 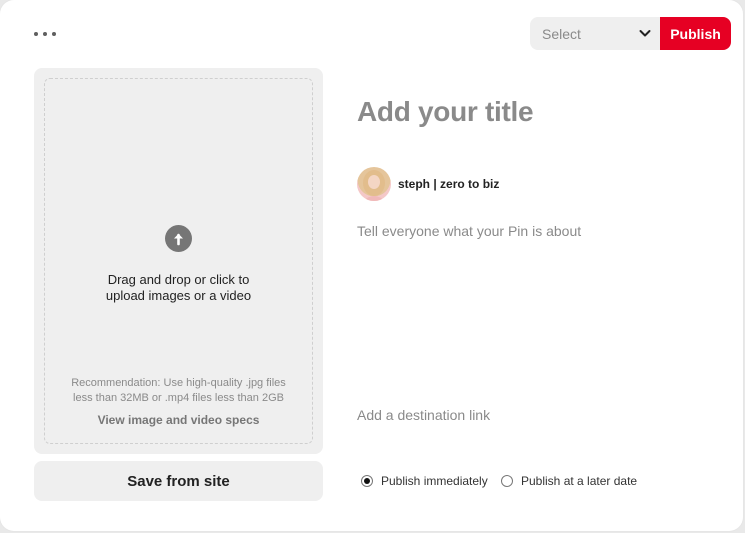 I want to click on view-specs-link: View image and video specs, so click(x=178, y=420).